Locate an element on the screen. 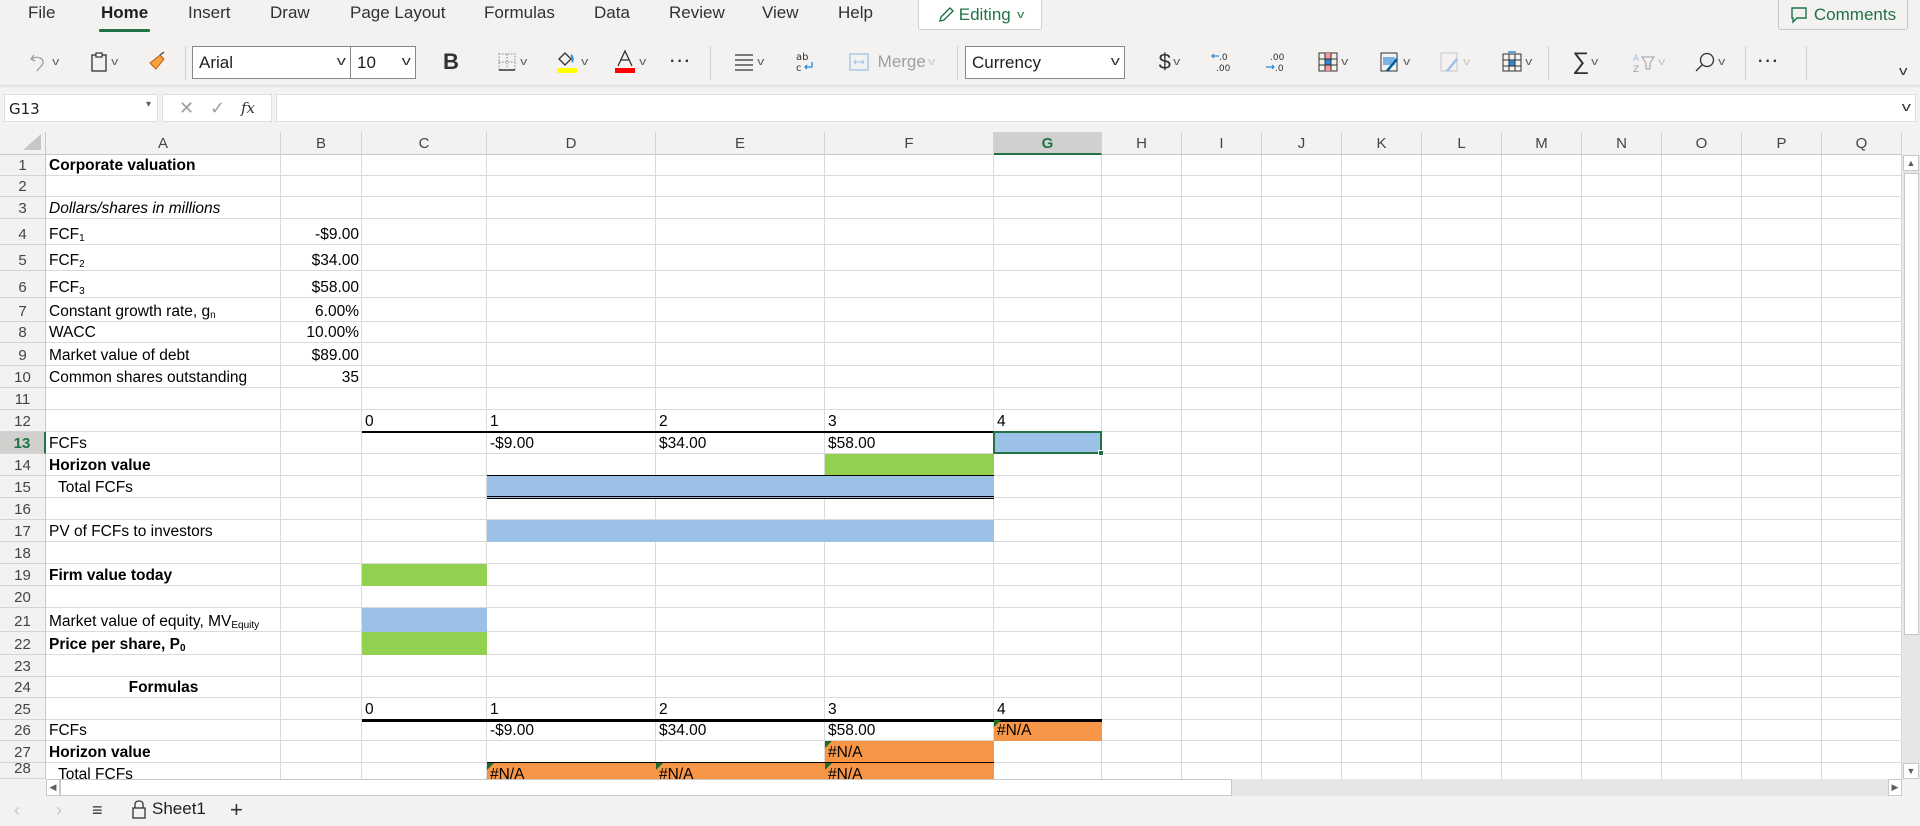 The width and height of the screenshot is (1920, 826). horizontal-scroll-thumb is located at coordinates (646, 787).